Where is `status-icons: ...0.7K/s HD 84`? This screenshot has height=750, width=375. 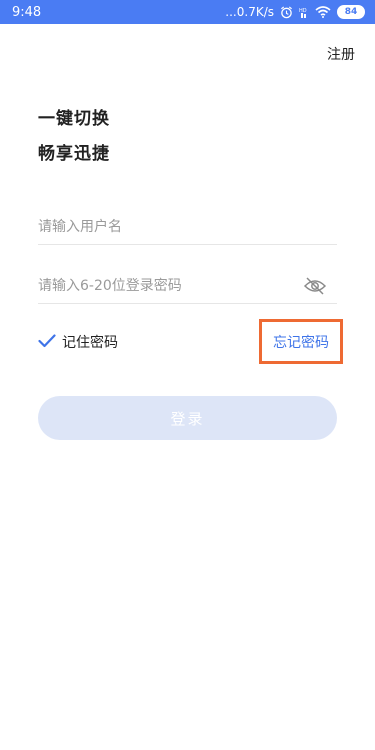 status-icons: ...0.7K/s HD 84 is located at coordinates (295, 12).